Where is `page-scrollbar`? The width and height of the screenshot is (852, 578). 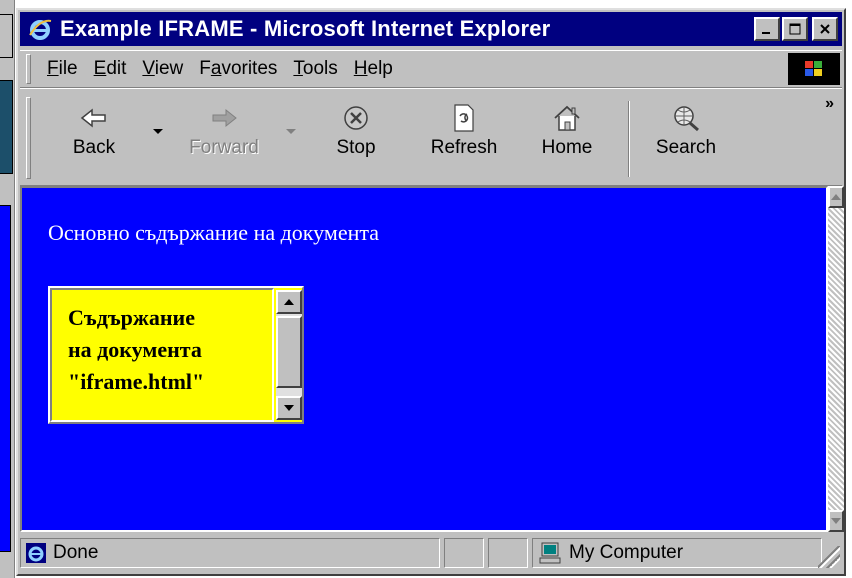 page-scrollbar is located at coordinates (836, 359).